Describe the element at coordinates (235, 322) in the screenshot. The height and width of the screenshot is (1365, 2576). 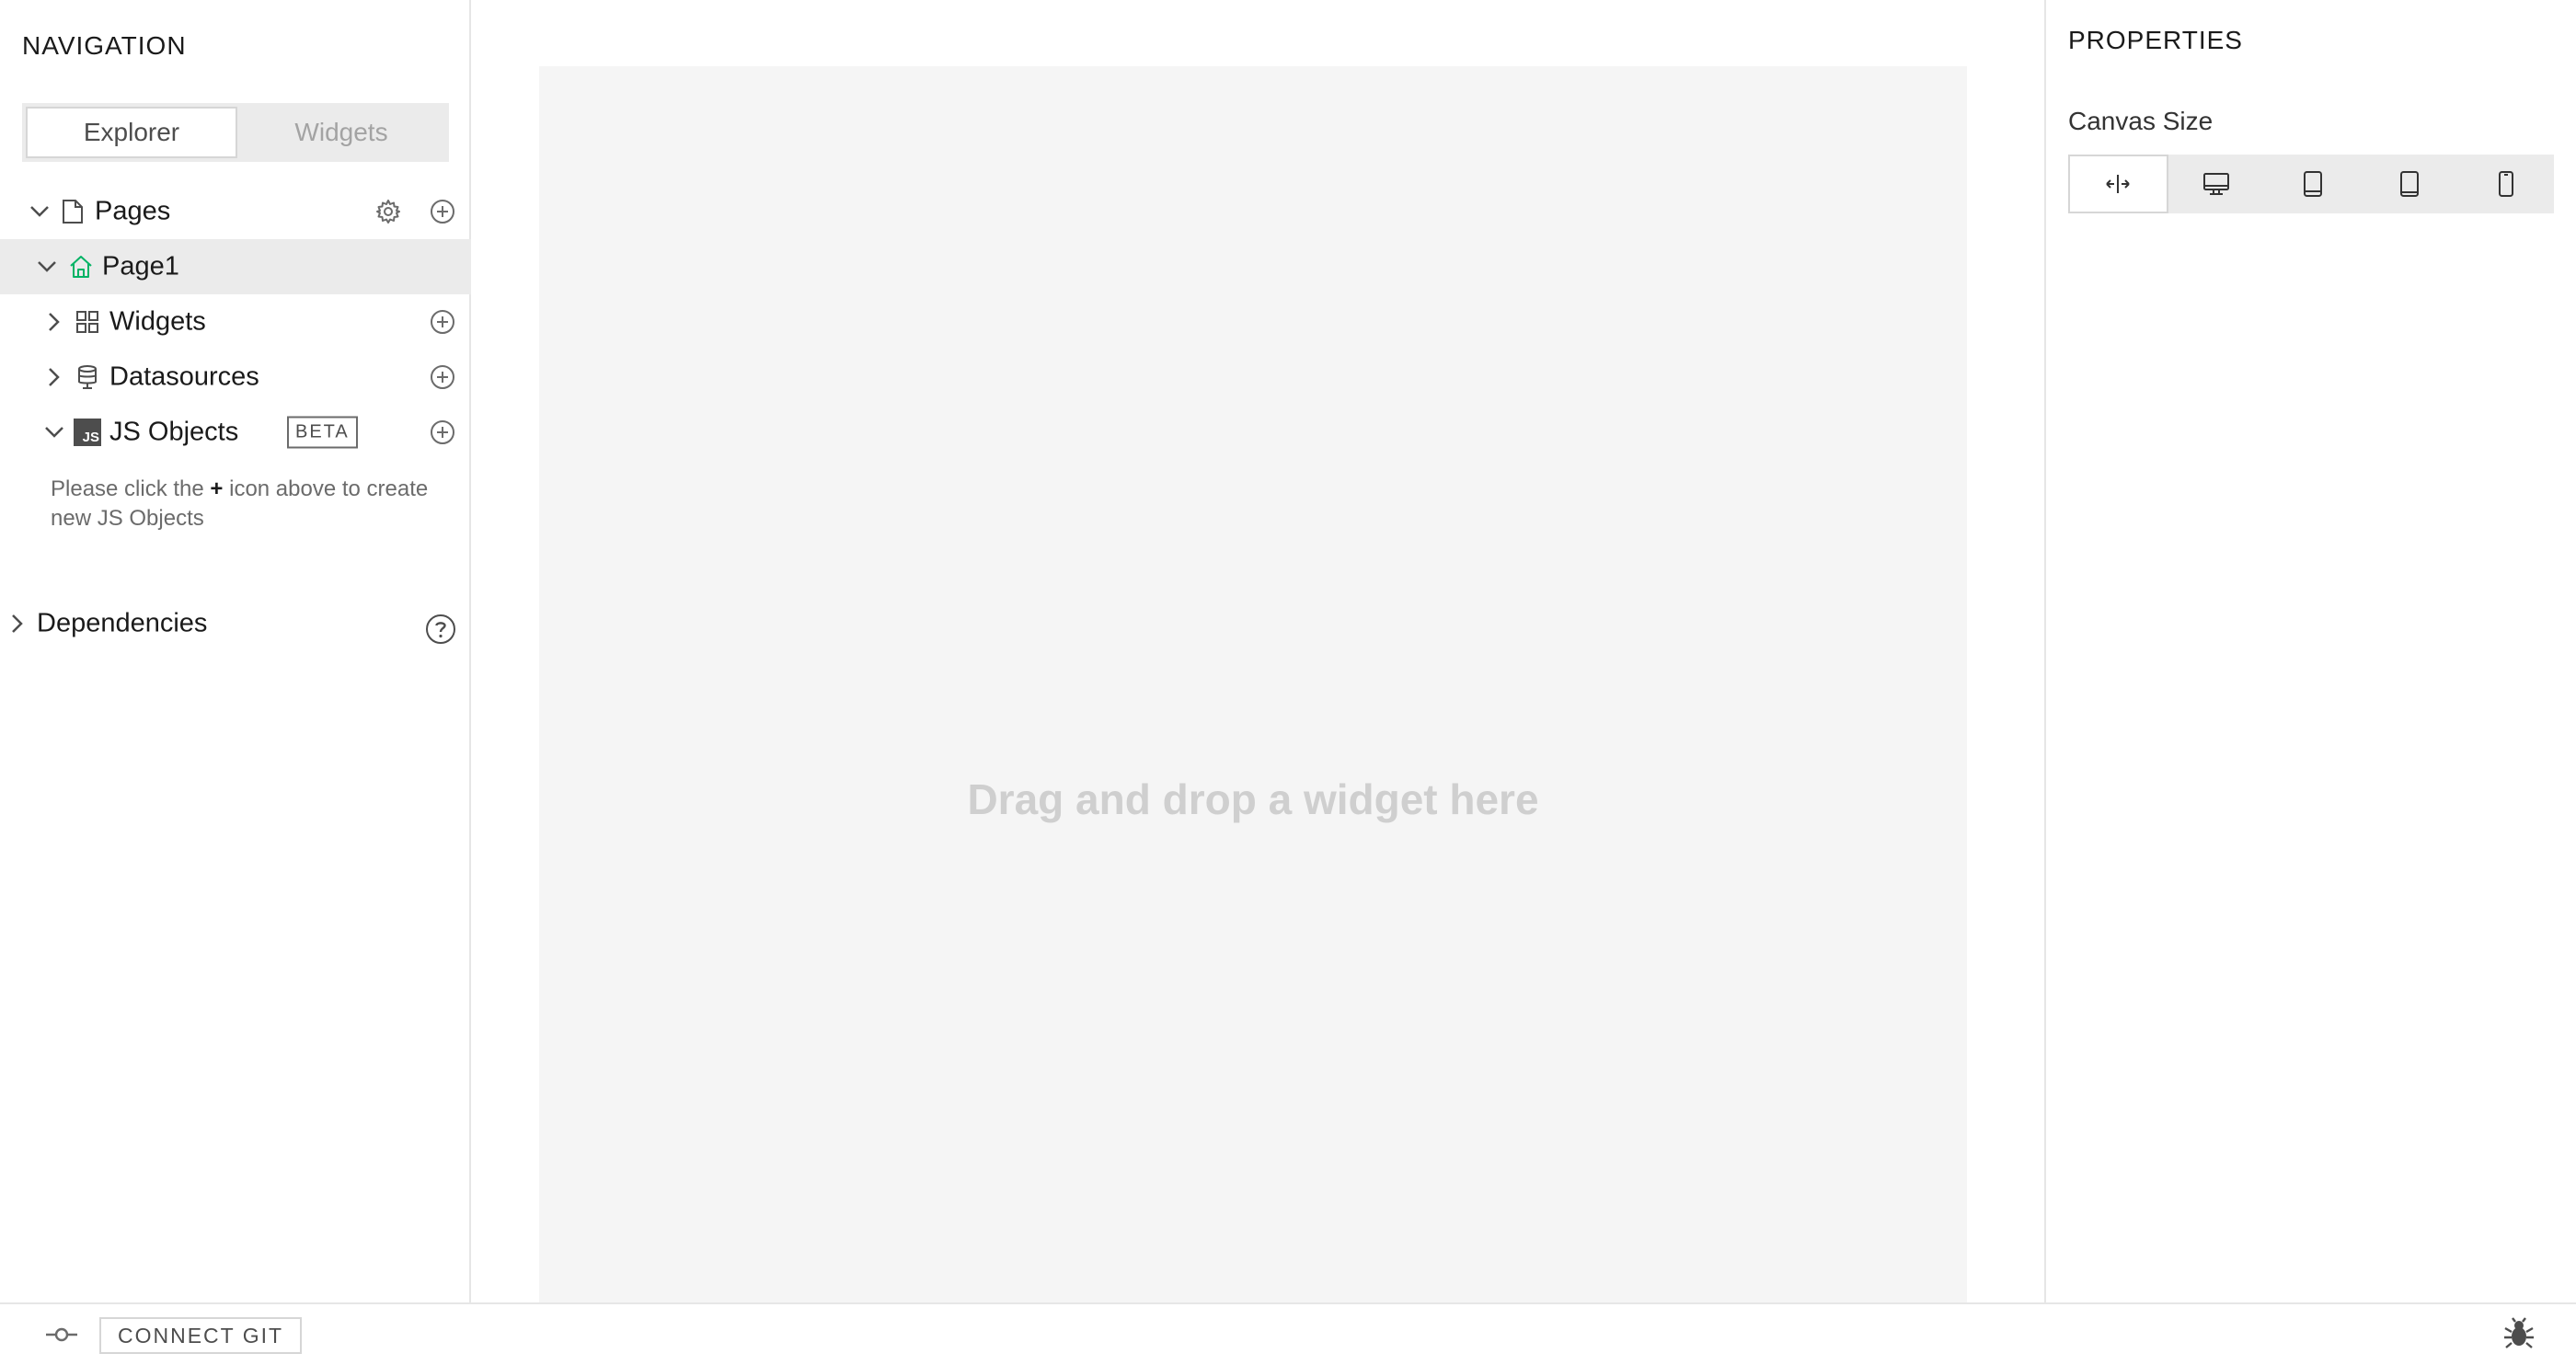
I see `tree-row-widgets: Widgets` at that location.